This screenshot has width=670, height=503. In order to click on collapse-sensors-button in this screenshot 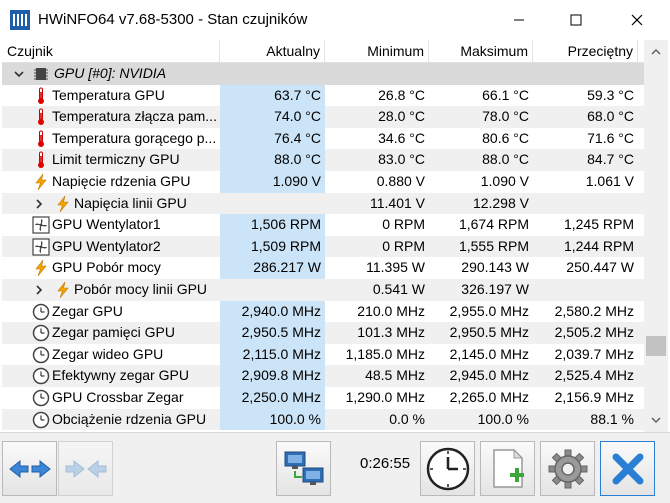, I will do `click(85, 468)`.